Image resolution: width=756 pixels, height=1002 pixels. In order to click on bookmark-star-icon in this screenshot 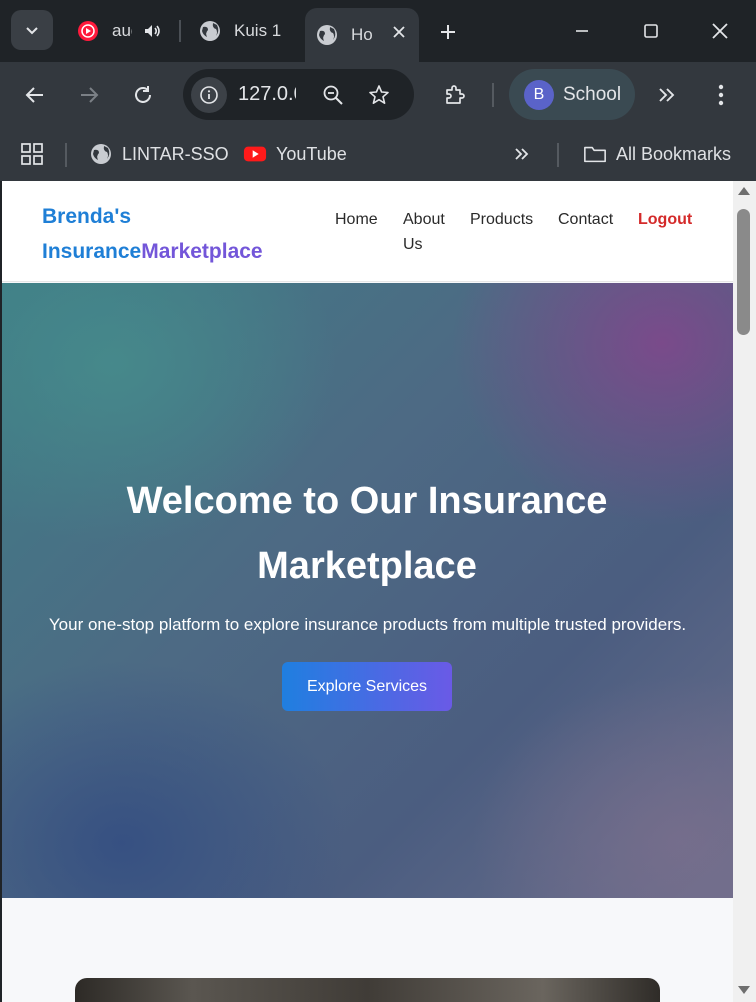, I will do `click(379, 95)`.